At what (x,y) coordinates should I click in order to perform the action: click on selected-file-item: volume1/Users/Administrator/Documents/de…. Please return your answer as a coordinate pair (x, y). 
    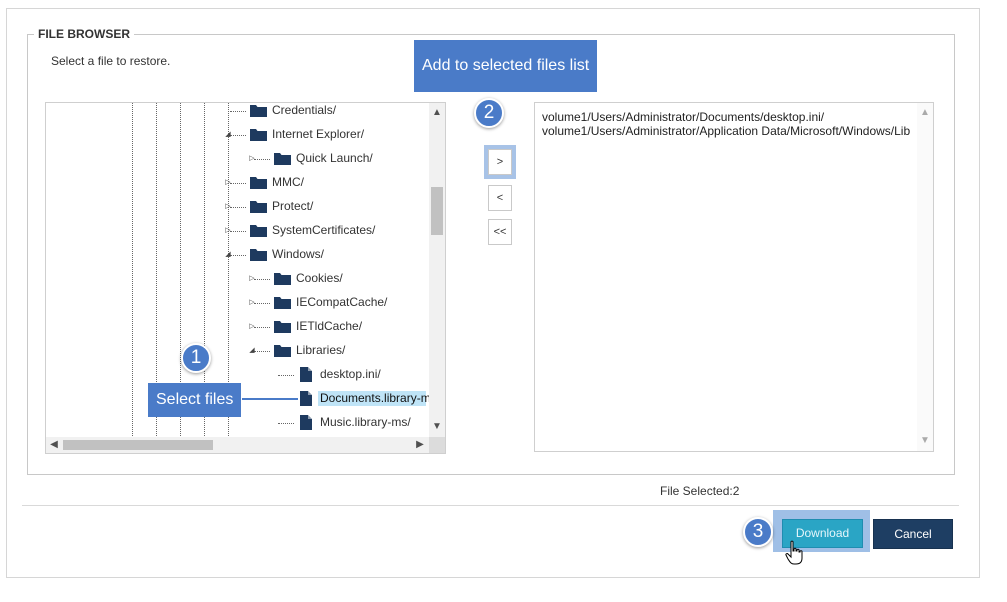
    Looking at the image, I should click on (683, 117).